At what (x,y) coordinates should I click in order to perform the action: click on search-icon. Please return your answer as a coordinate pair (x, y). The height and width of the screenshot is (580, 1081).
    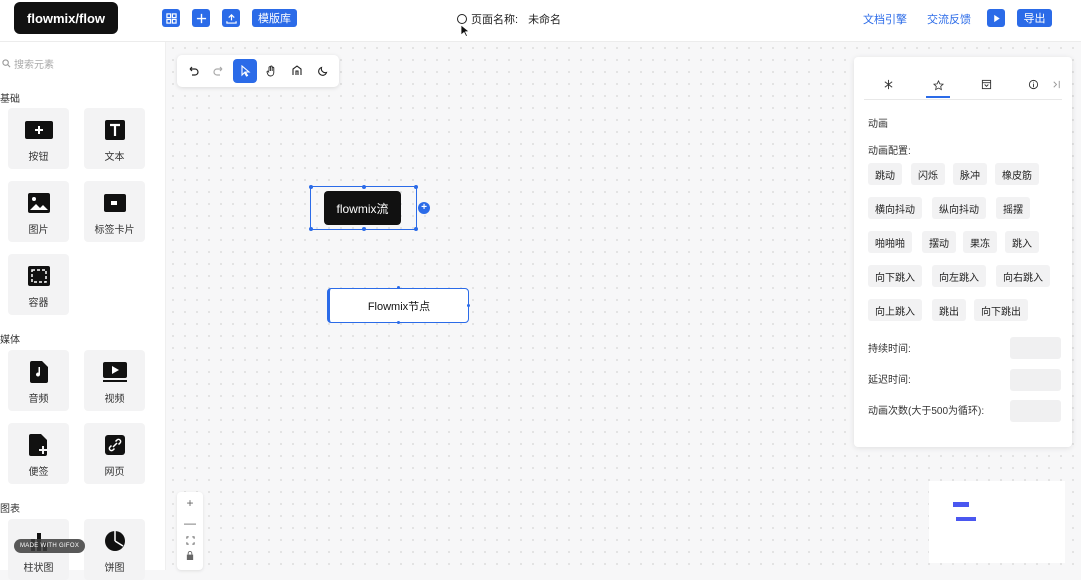
    Looking at the image, I should click on (6, 63).